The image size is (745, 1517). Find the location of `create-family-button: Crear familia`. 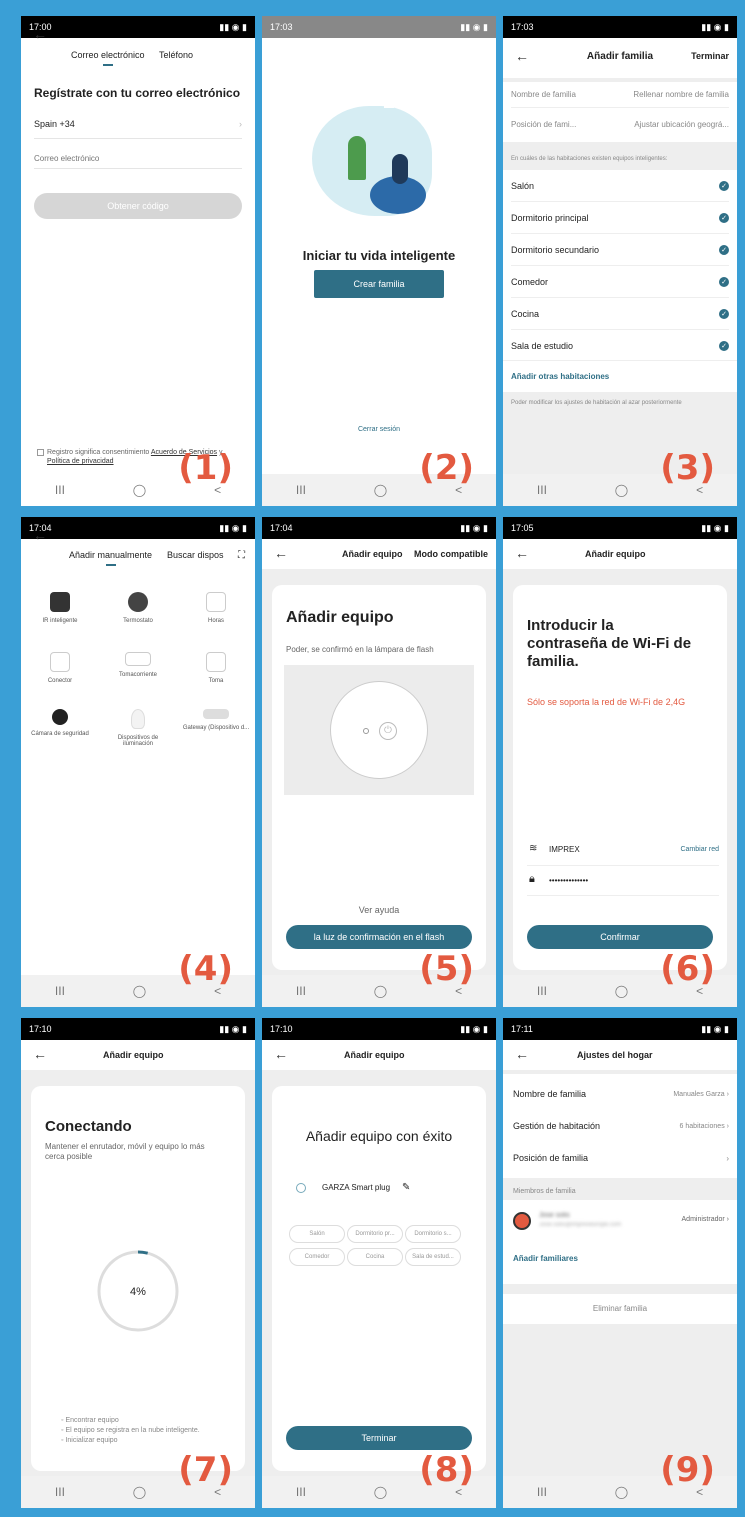

create-family-button: Crear familia is located at coordinates (379, 284).